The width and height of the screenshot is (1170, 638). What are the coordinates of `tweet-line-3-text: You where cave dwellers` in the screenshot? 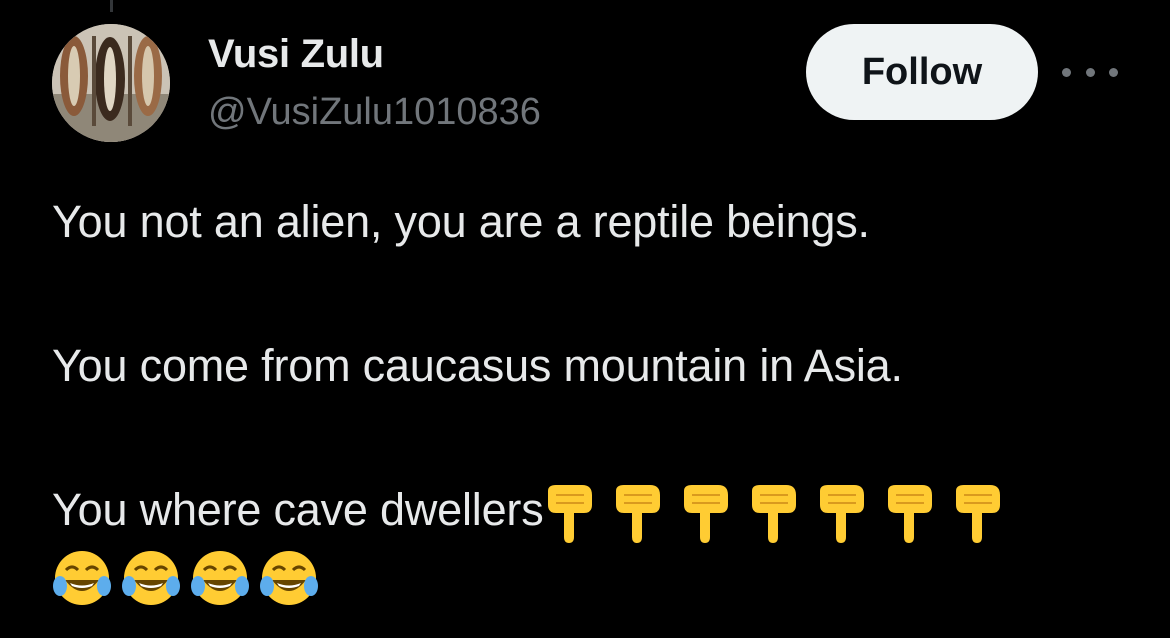 It's located at (298, 509).